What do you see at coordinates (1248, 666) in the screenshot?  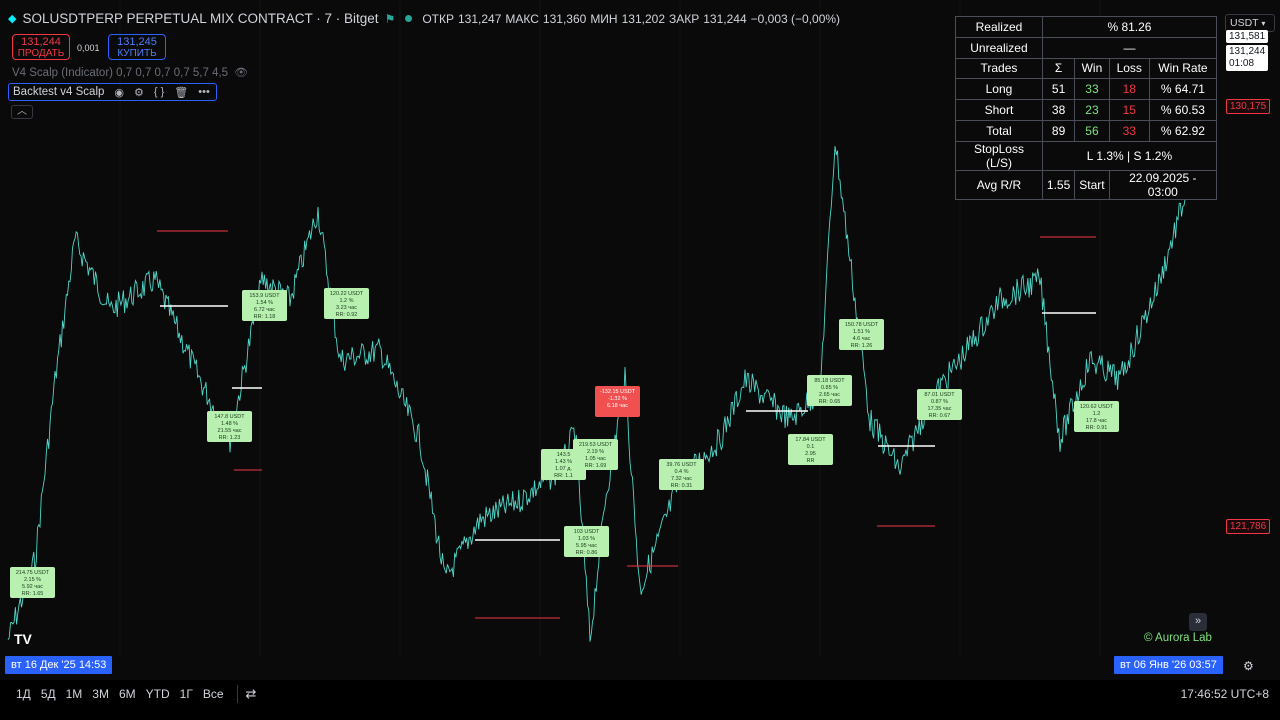 I see `gear-icon: ⚙` at bounding box center [1248, 666].